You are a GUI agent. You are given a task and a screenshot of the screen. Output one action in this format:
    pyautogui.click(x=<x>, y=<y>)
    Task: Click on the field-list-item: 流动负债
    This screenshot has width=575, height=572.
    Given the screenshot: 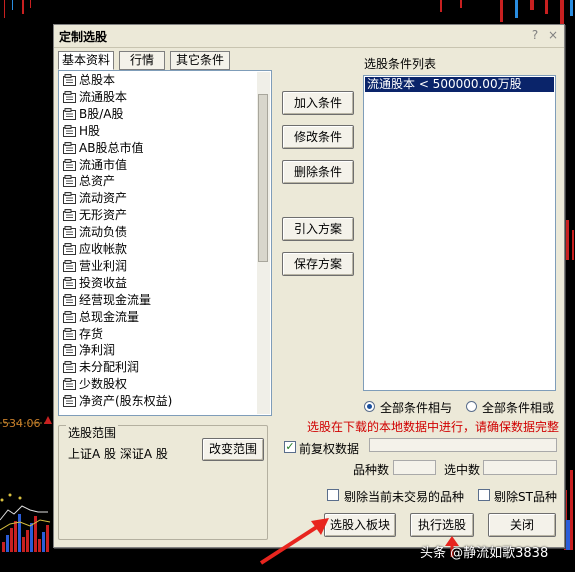 What is the action you would take?
    pyautogui.click(x=95, y=232)
    